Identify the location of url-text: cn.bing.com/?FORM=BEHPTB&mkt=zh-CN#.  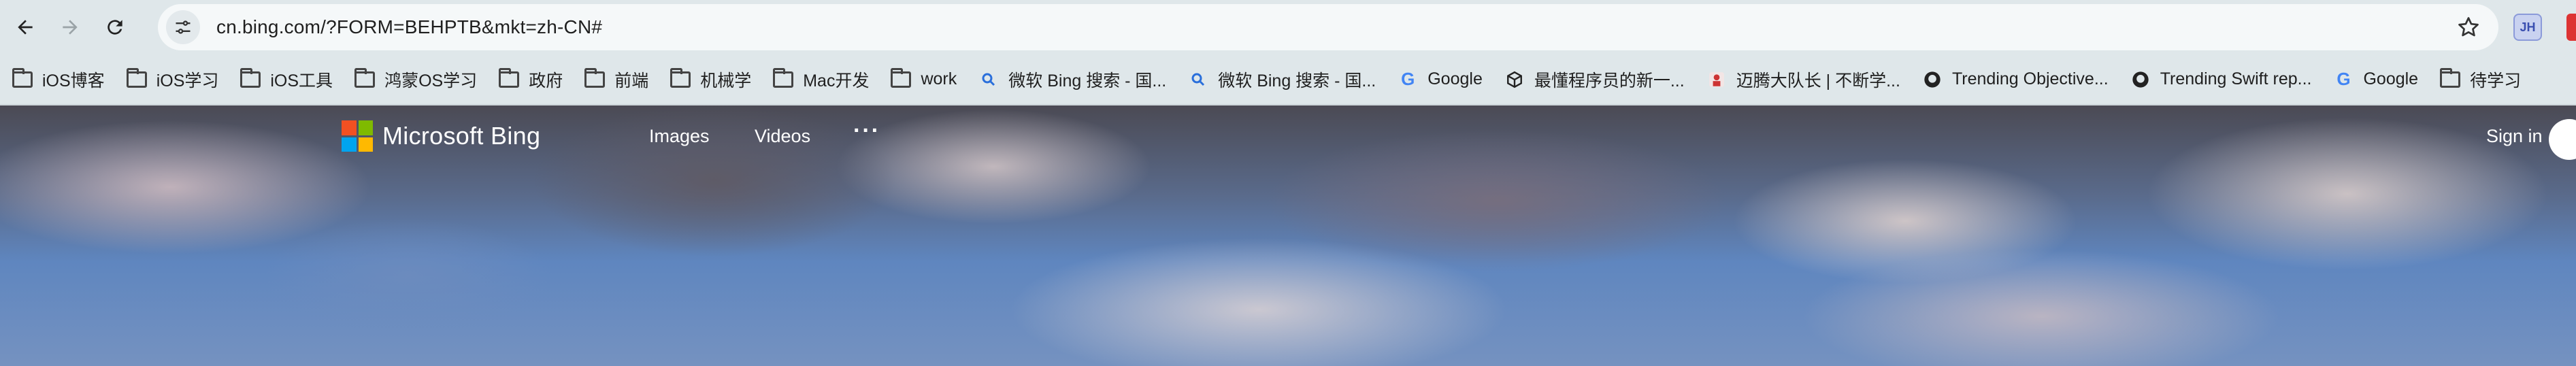
(409, 27).